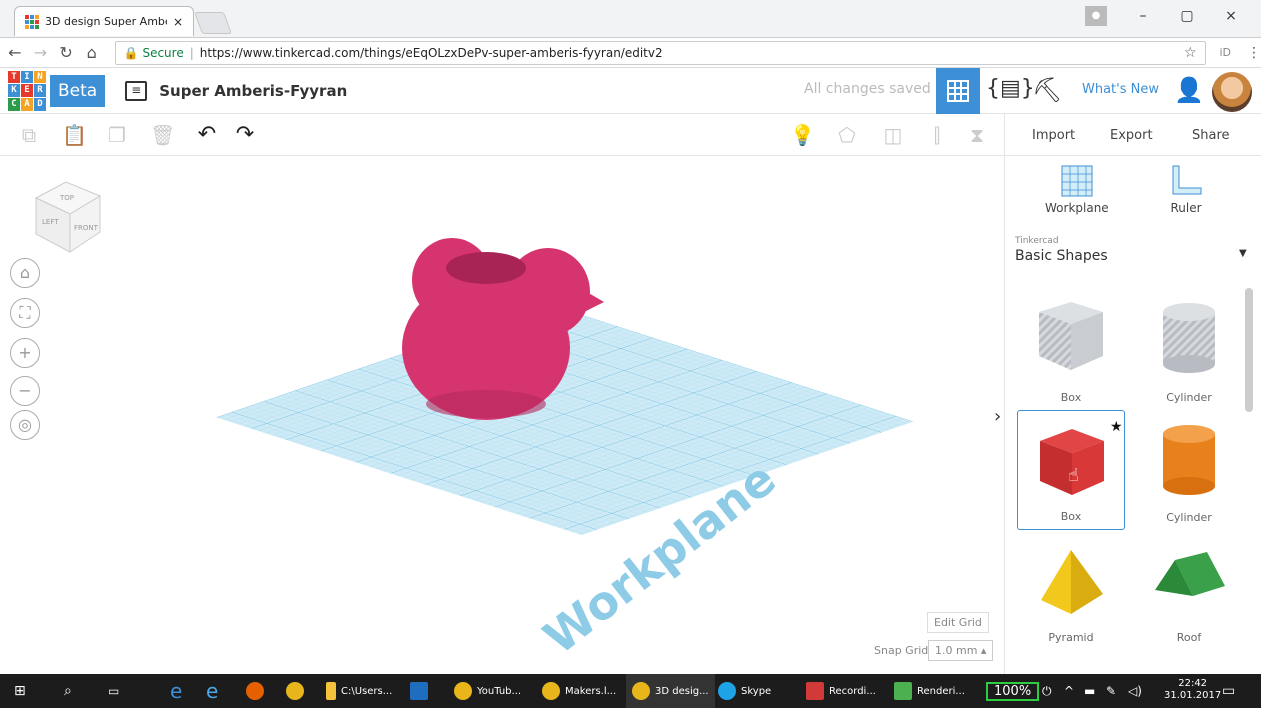 Image resolution: width=1261 pixels, height=708 pixels. Describe the element at coordinates (1120, 89) in the screenshot. I see `whats-new-link: What's New` at that location.